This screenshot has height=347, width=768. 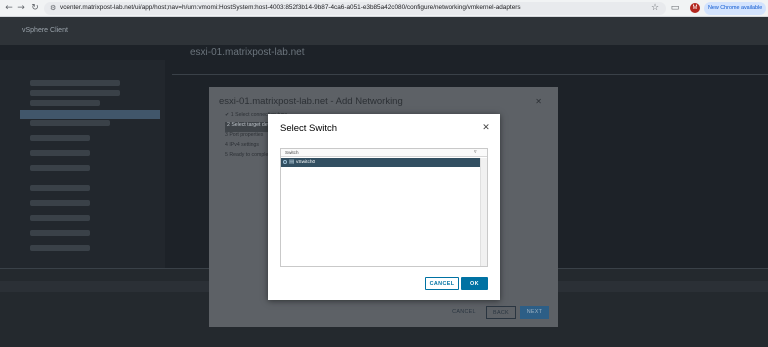 I want to click on extensions-icon: ▭, so click(x=675, y=8).